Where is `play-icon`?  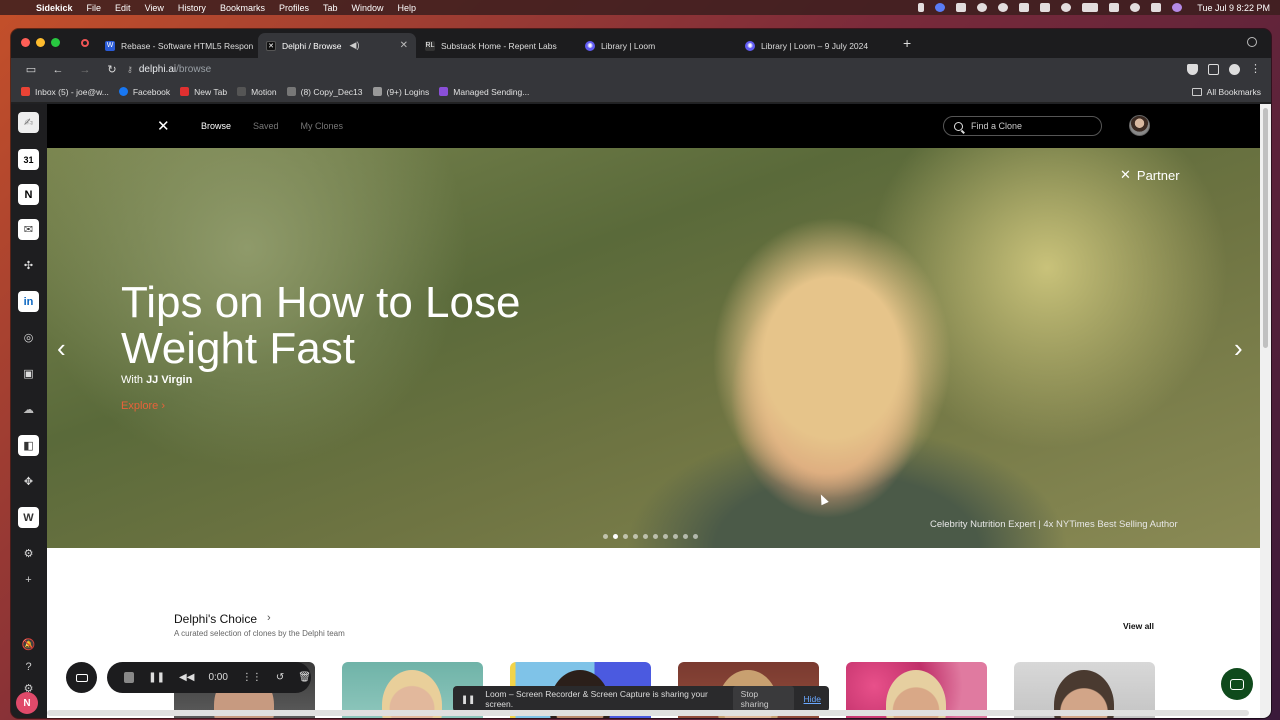 play-icon is located at coordinates (1066, 7).